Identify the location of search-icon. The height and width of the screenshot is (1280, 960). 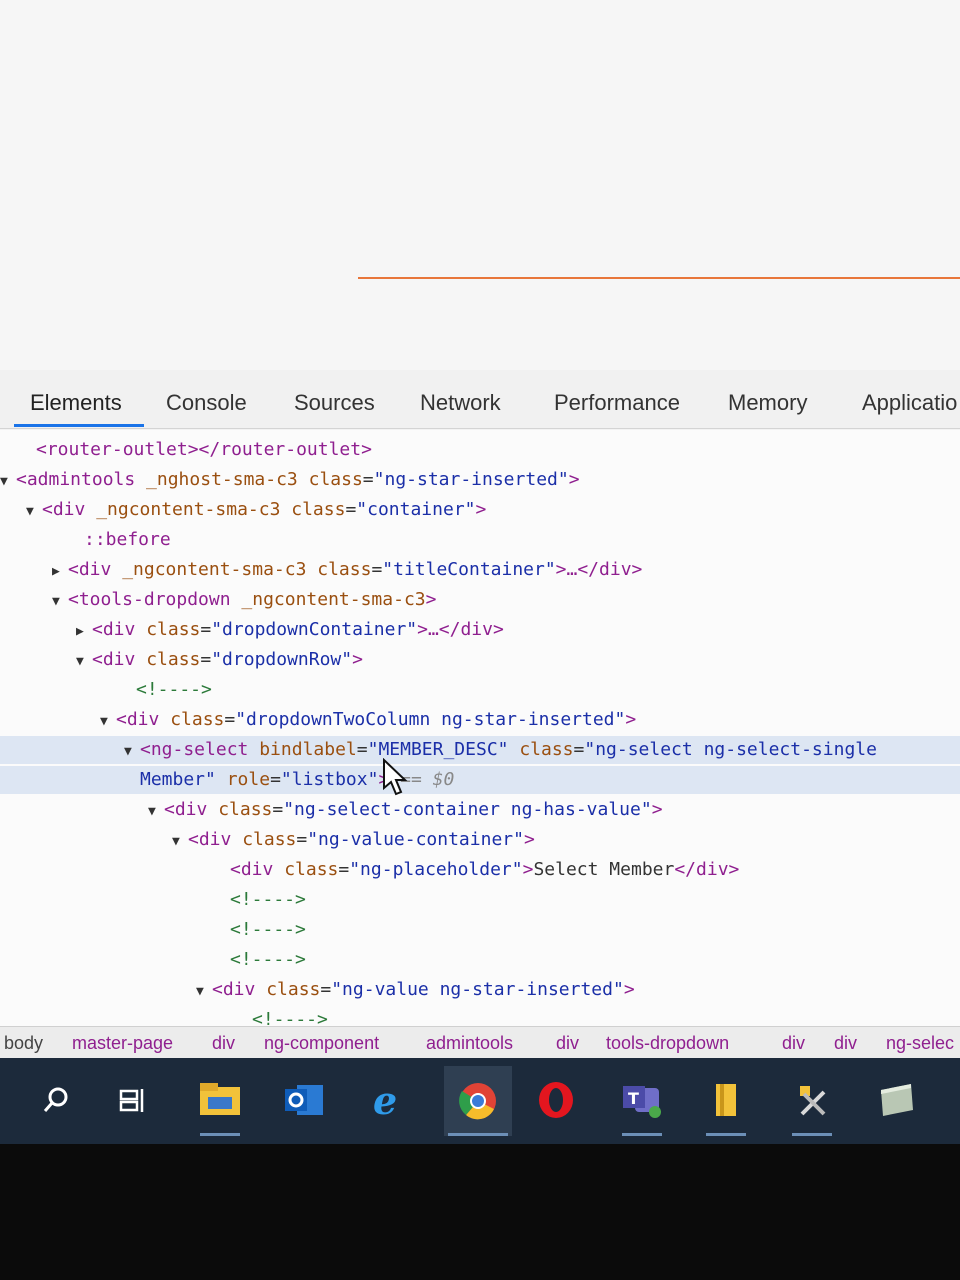
(56, 1100).